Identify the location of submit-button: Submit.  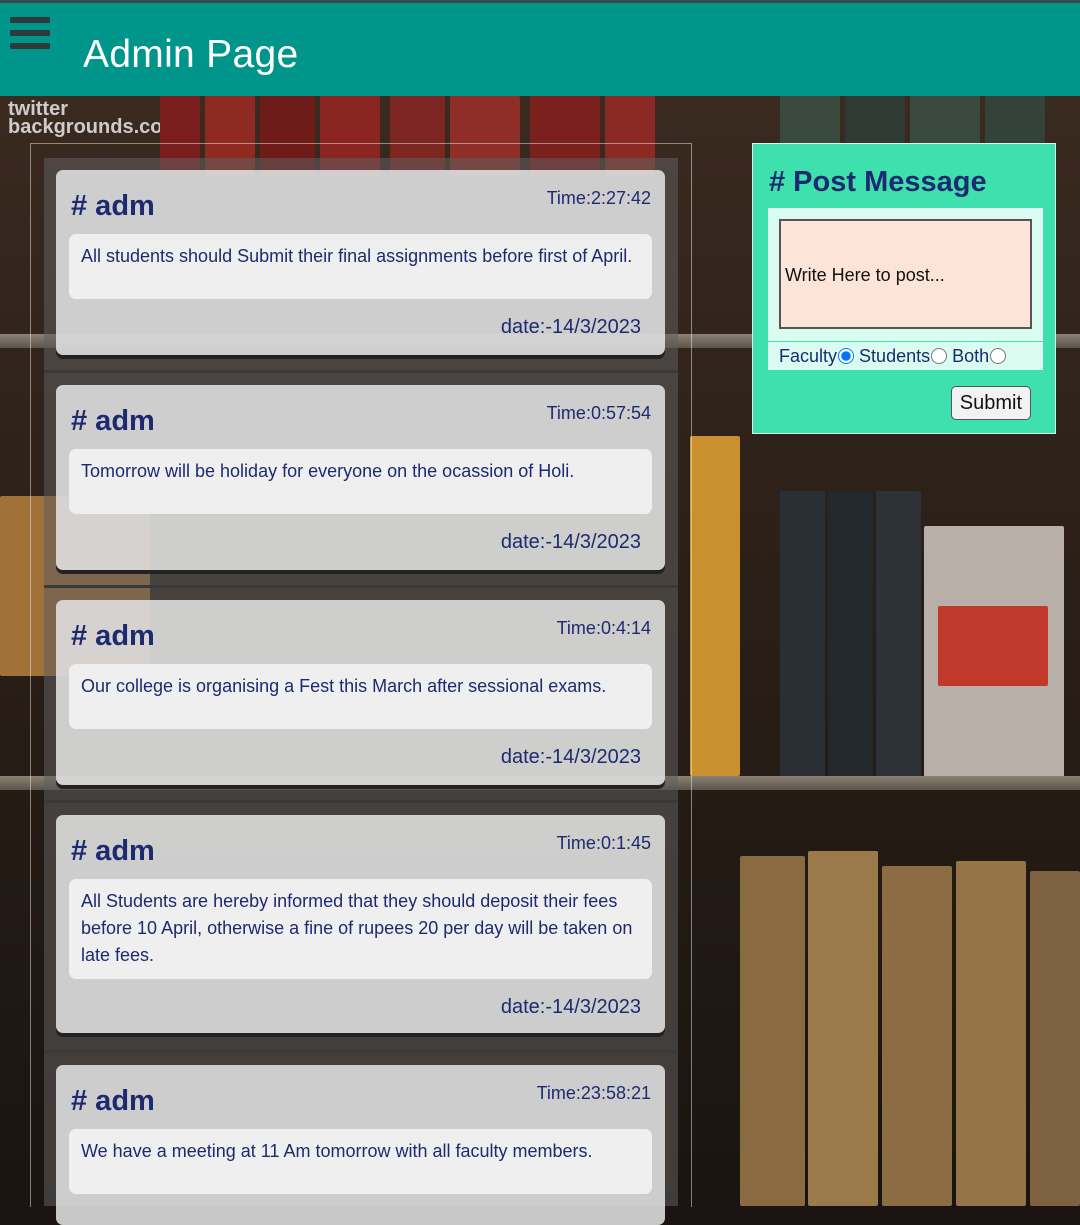
(990, 403).